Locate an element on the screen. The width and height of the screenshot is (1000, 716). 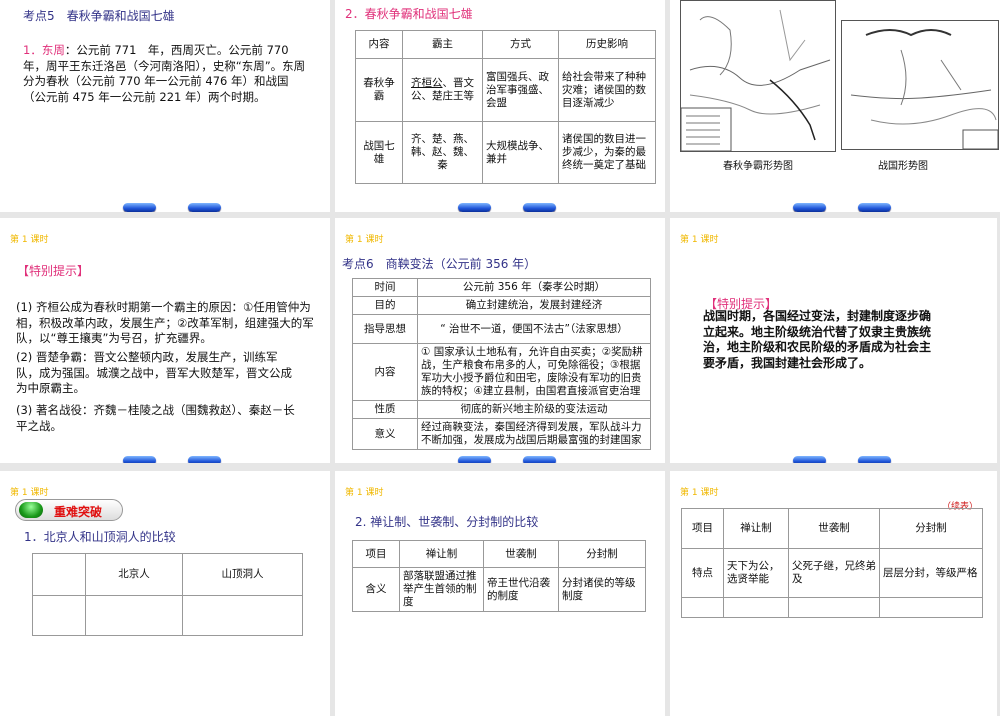
row-label: 目的 is located at coordinates (385, 305).